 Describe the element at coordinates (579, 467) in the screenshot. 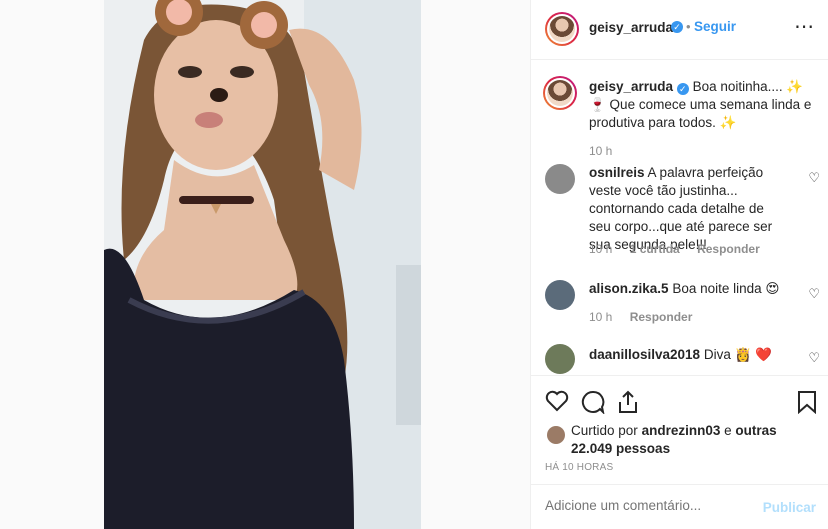

I see `post-timestamp: HÁ 10 HORAS` at that location.